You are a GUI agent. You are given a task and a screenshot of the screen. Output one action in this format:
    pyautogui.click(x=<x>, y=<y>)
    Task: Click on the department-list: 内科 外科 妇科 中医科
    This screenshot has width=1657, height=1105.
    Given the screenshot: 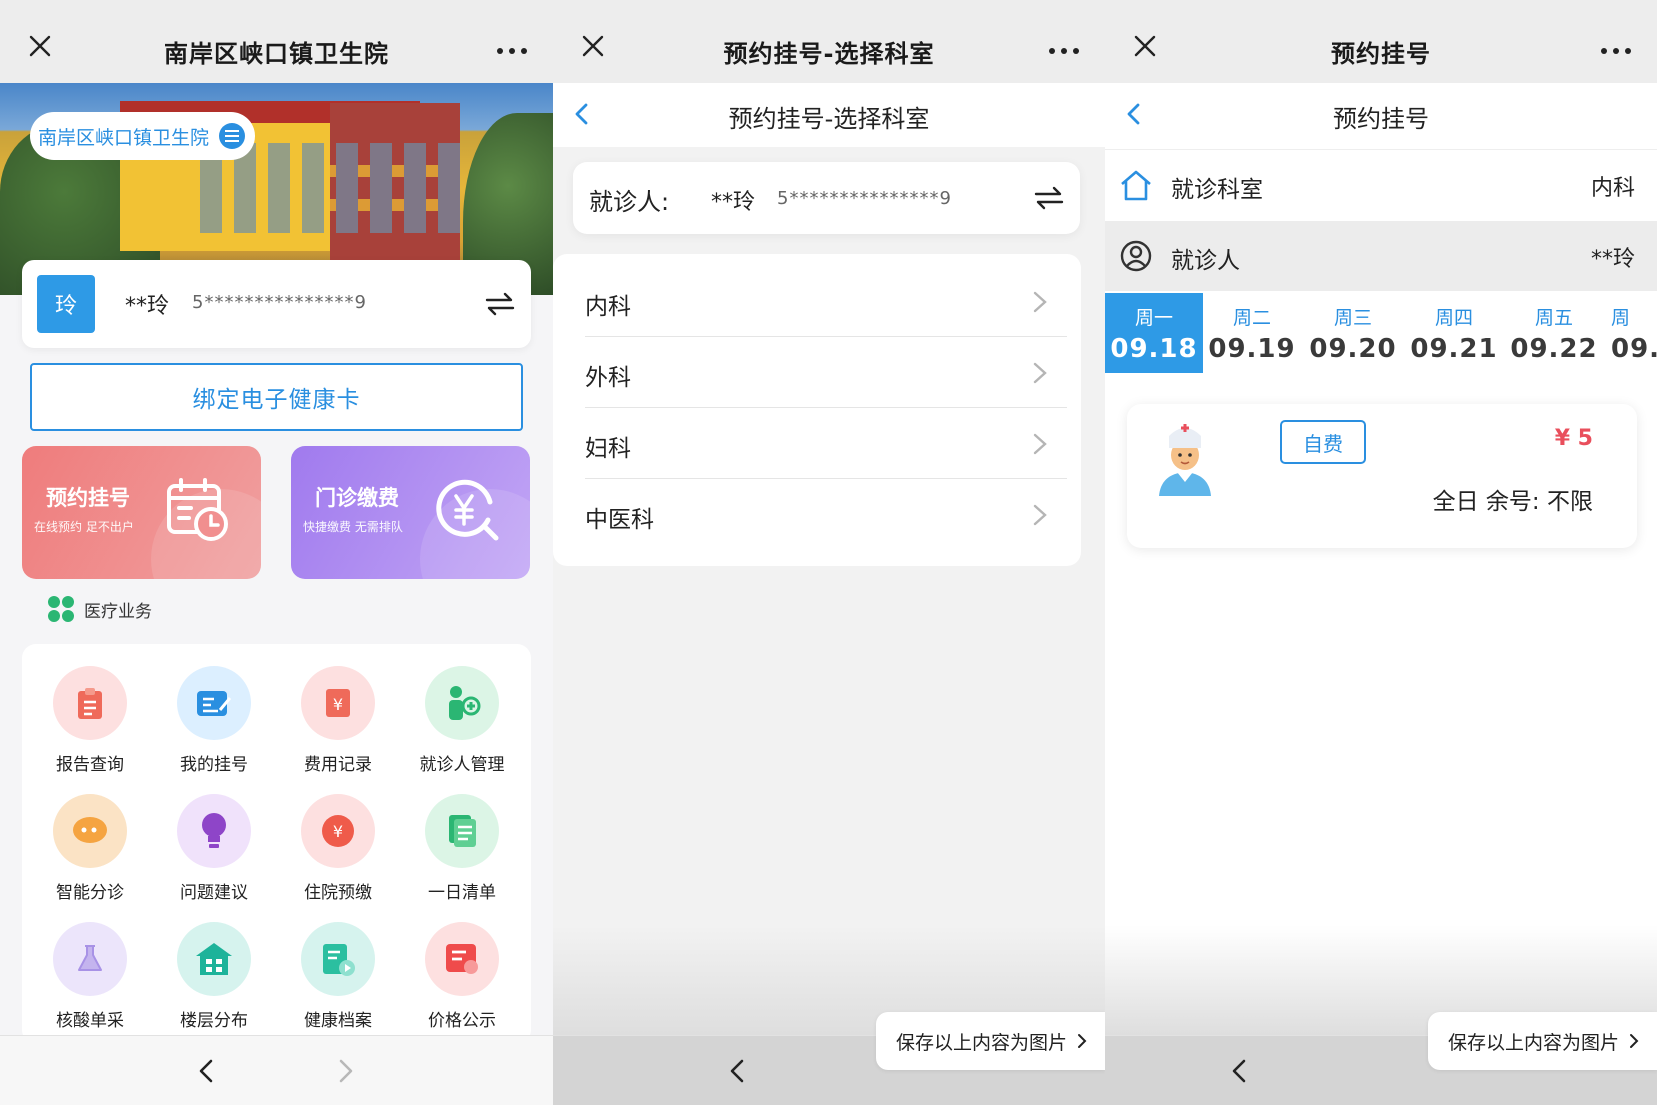 What is the action you would take?
    pyautogui.click(x=817, y=410)
    